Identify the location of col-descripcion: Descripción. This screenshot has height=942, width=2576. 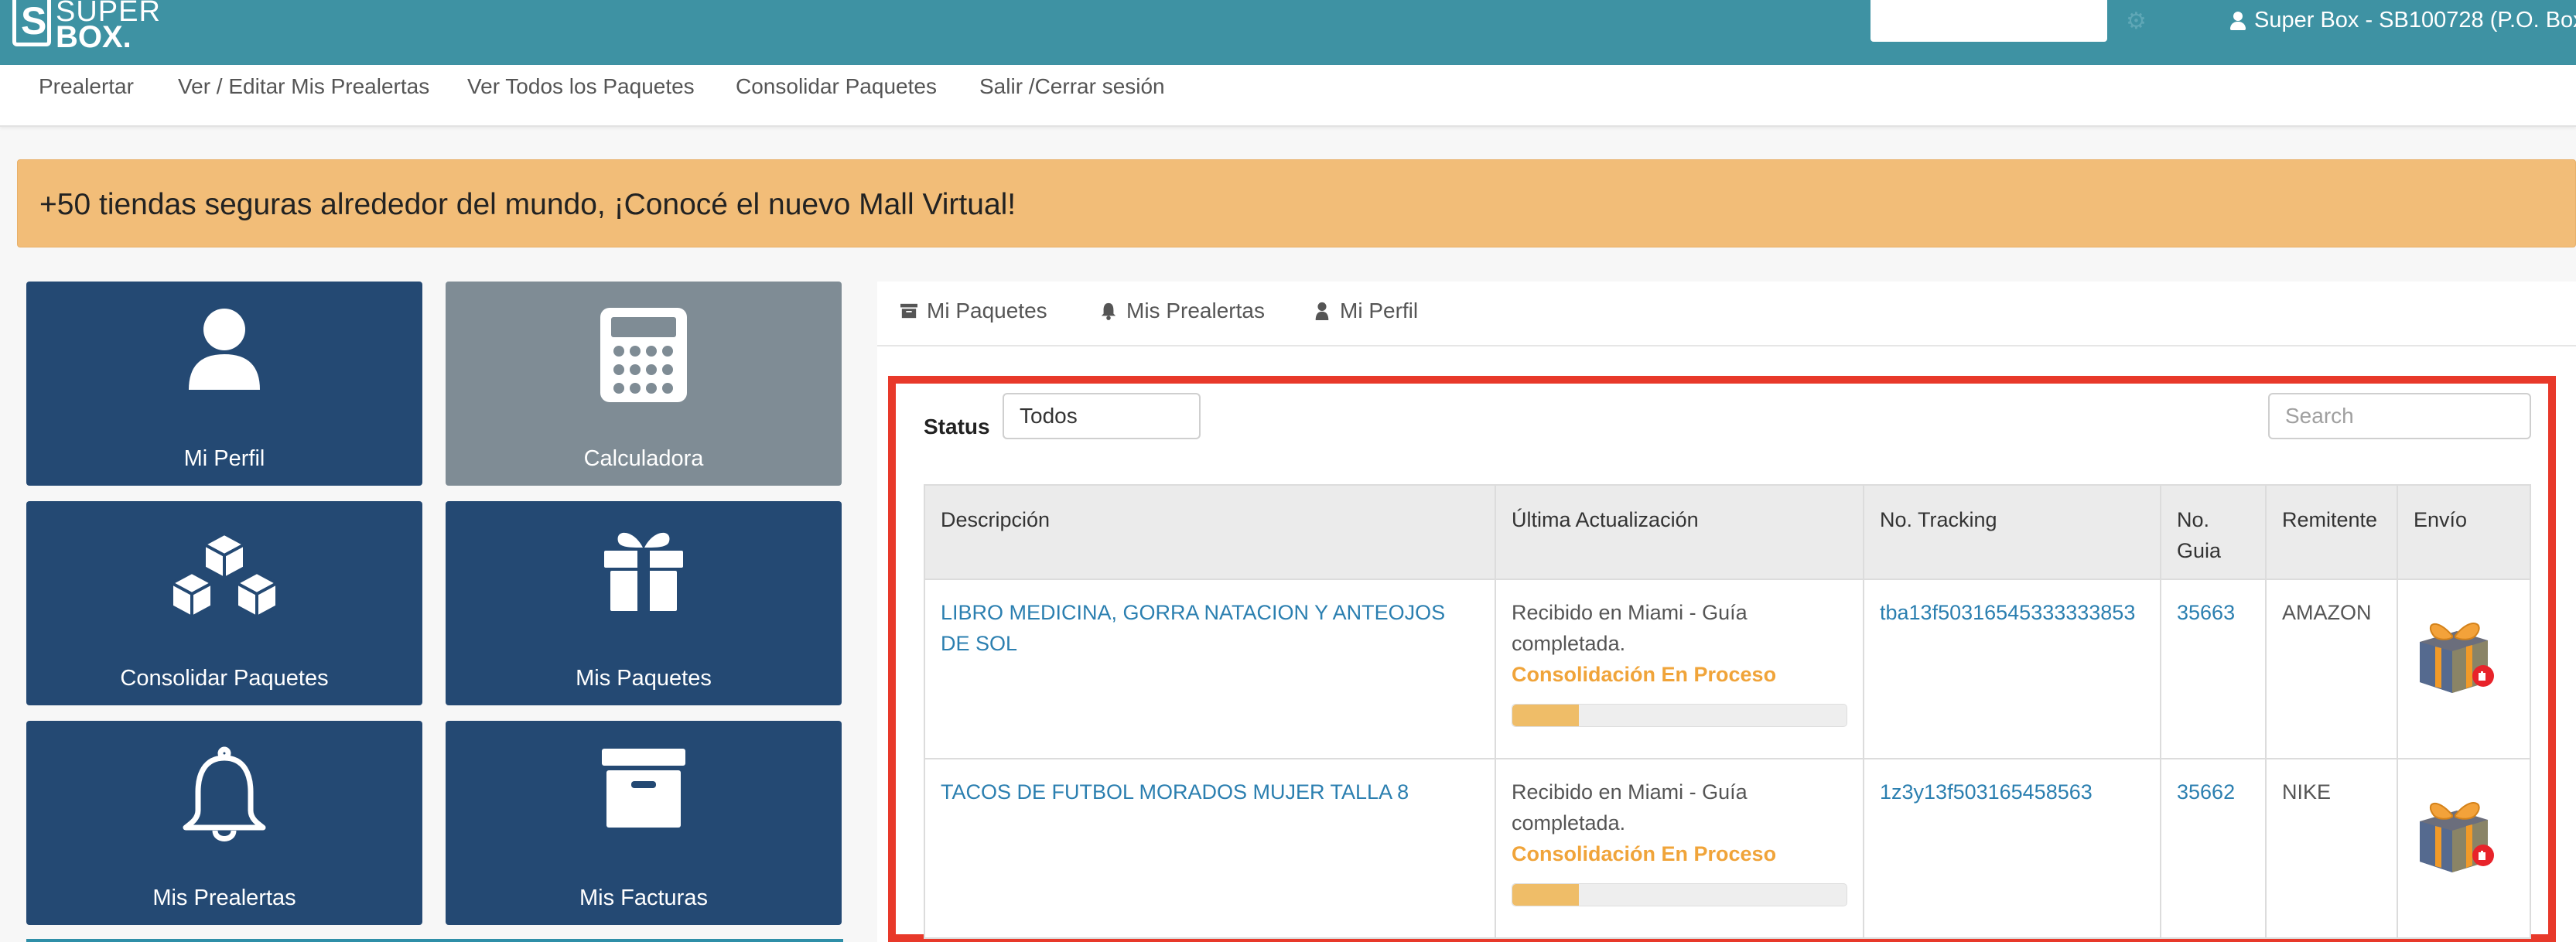
(1210, 532).